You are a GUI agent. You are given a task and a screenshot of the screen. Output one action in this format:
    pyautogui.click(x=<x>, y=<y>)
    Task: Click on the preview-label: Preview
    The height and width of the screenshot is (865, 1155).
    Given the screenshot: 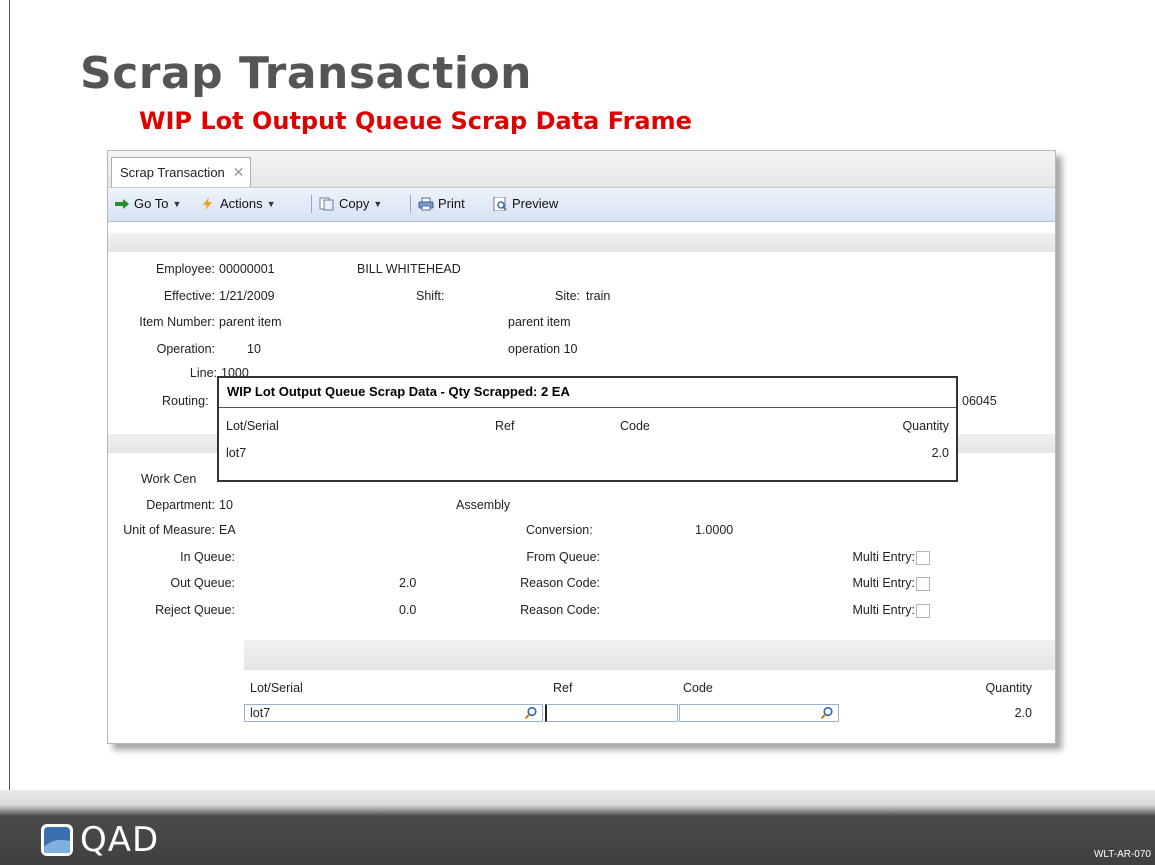 What is the action you would take?
    pyautogui.click(x=535, y=203)
    